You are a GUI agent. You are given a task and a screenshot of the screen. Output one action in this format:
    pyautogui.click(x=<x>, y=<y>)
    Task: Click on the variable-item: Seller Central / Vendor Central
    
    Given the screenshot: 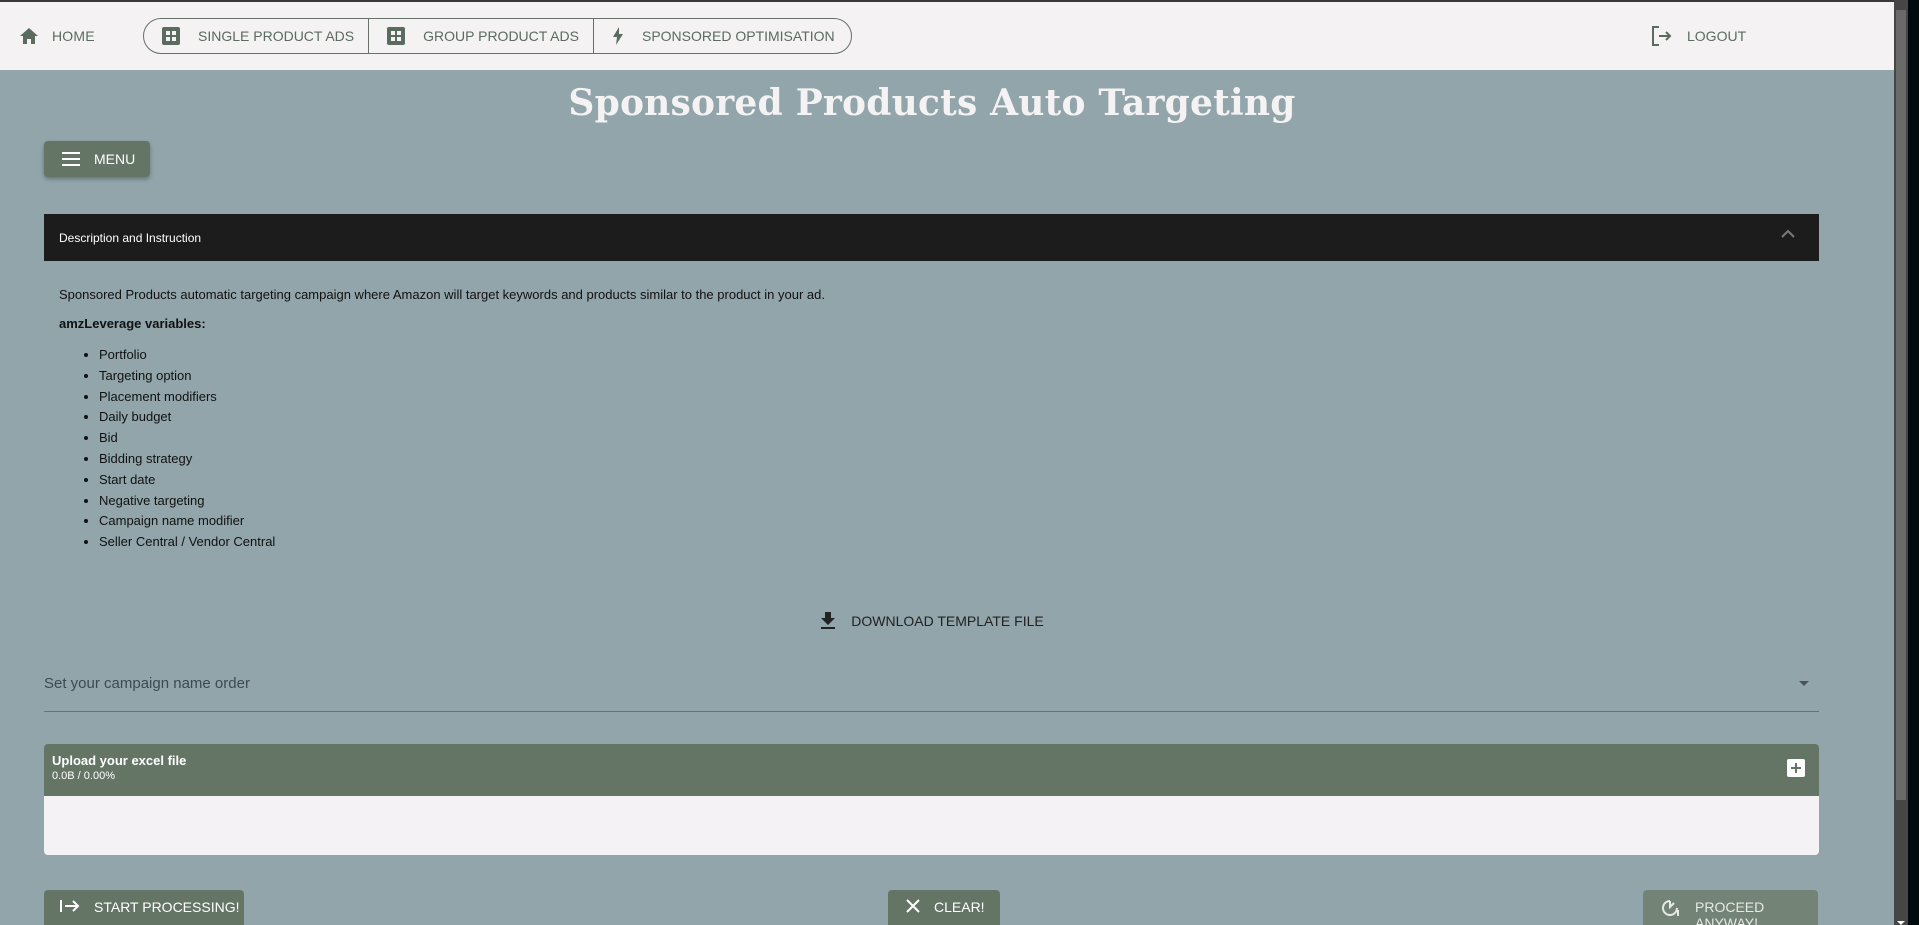 What is the action you would take?
    pyautogui.click(x=462, y=542)
    